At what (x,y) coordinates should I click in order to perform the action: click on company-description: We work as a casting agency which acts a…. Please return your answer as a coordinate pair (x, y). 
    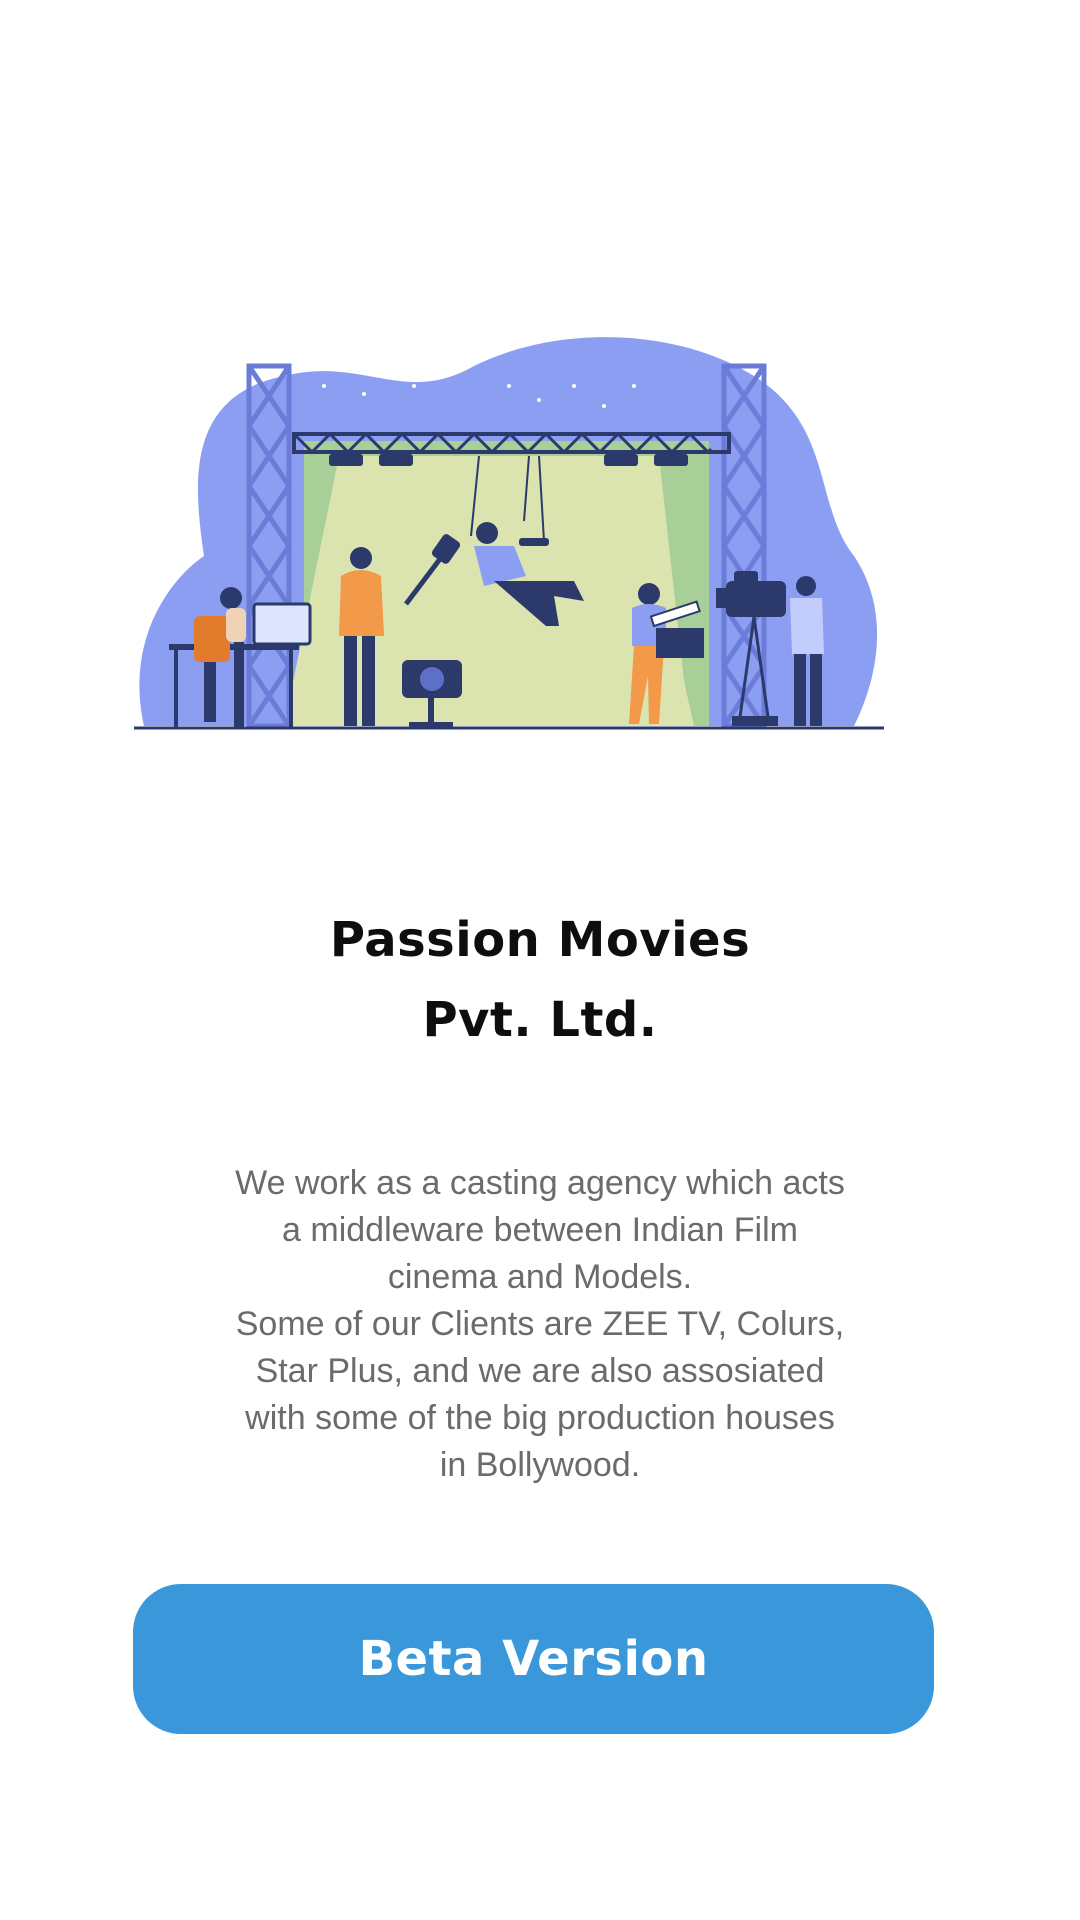
    Looking at the image, I should click on (540, 1324).